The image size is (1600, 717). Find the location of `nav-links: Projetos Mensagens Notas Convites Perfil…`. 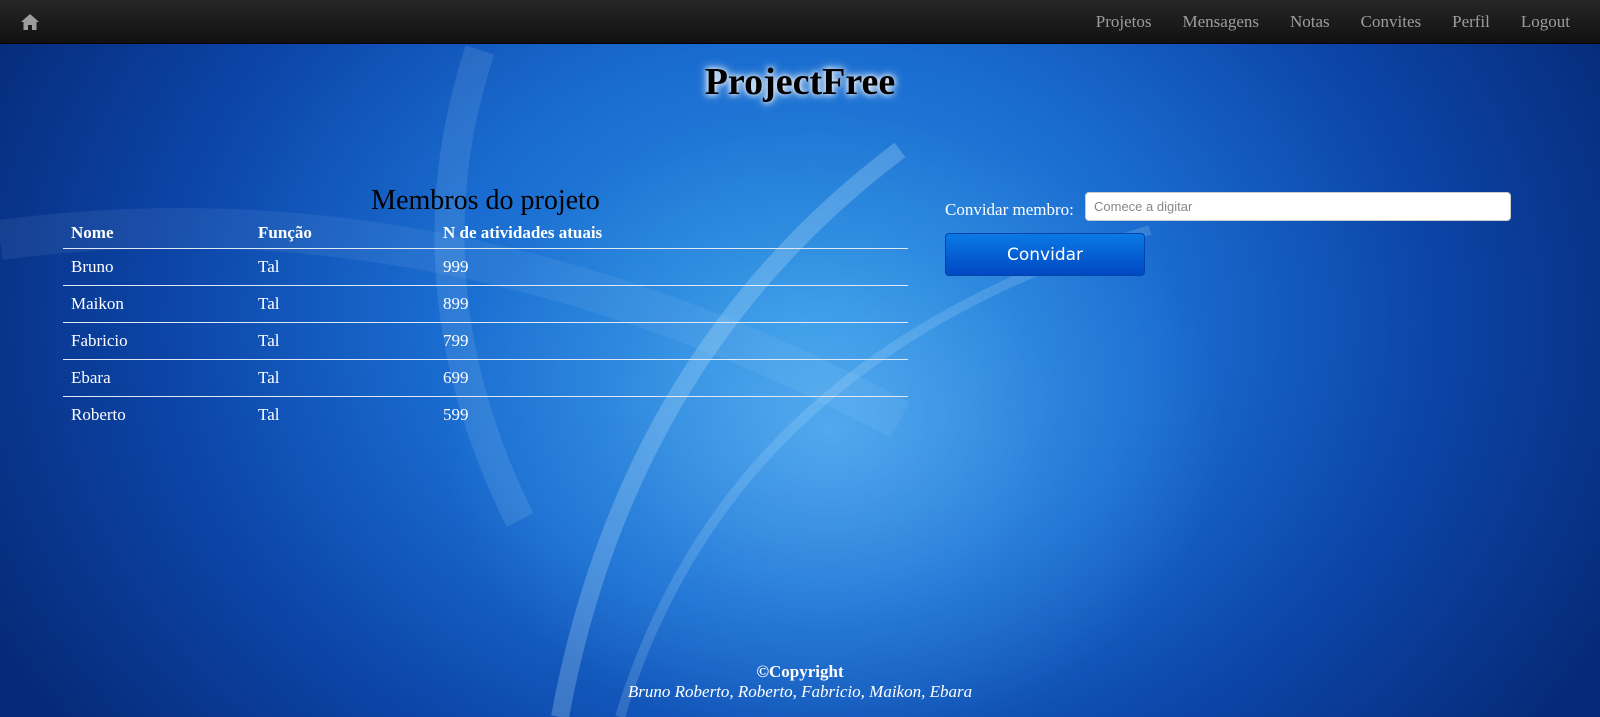

nav-links: Projetos Mensagens Notas Convites Perfil… is located at coordinates (1317, 22).